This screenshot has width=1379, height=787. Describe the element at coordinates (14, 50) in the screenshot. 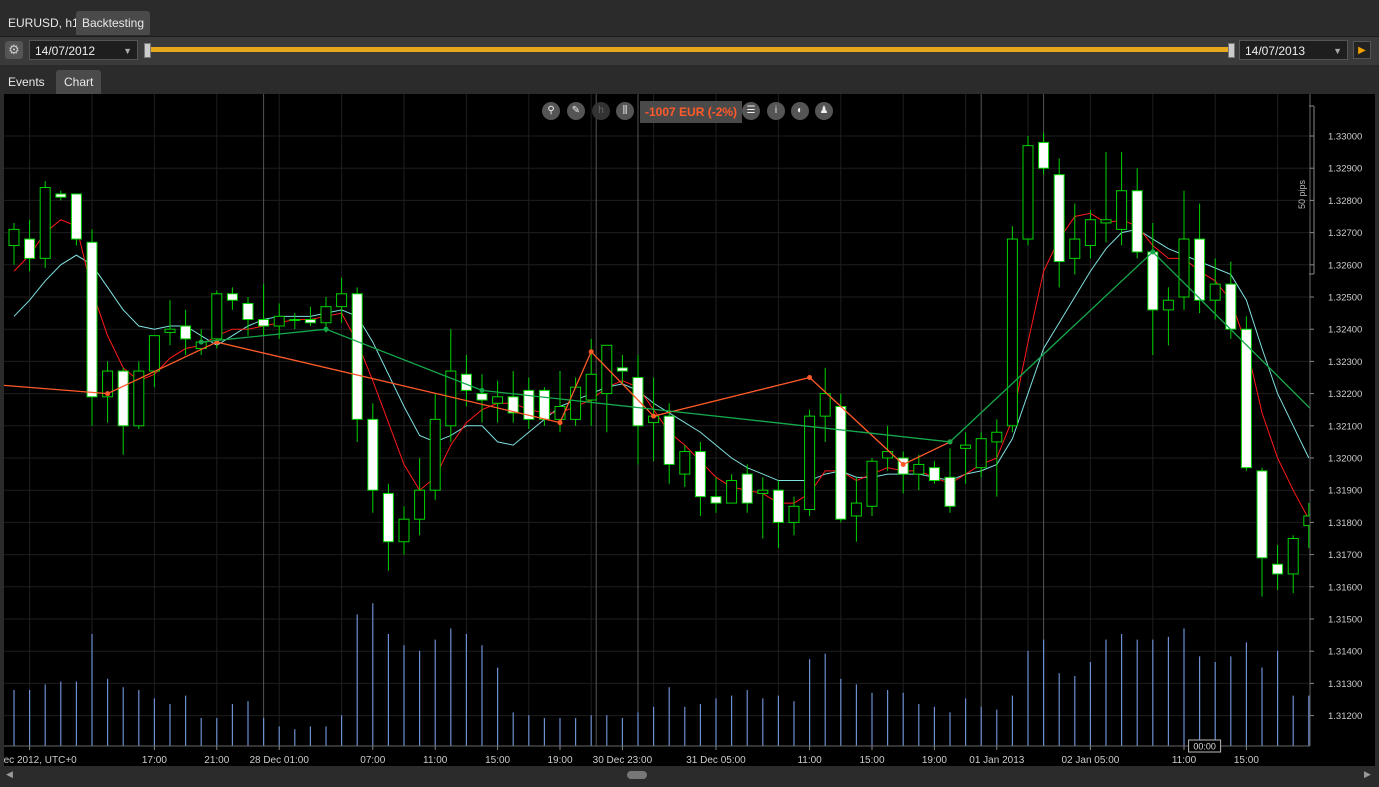

I see `settings-gear-icon: ⚙` at that location.